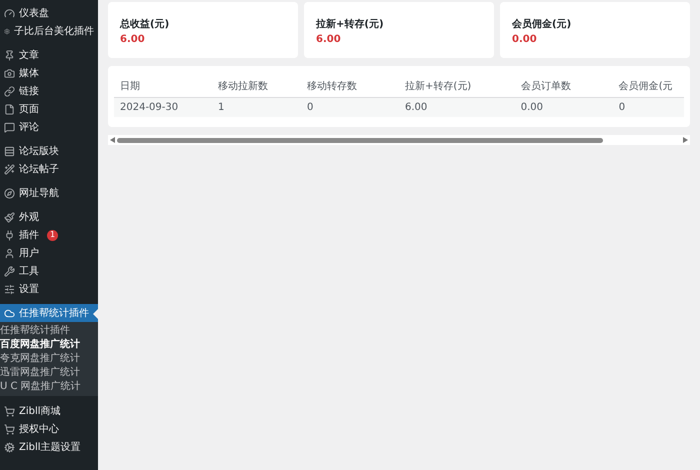 This screenshot has width=700, height=470. I want to click on sidebar-item: 文章, so click(49, 55).